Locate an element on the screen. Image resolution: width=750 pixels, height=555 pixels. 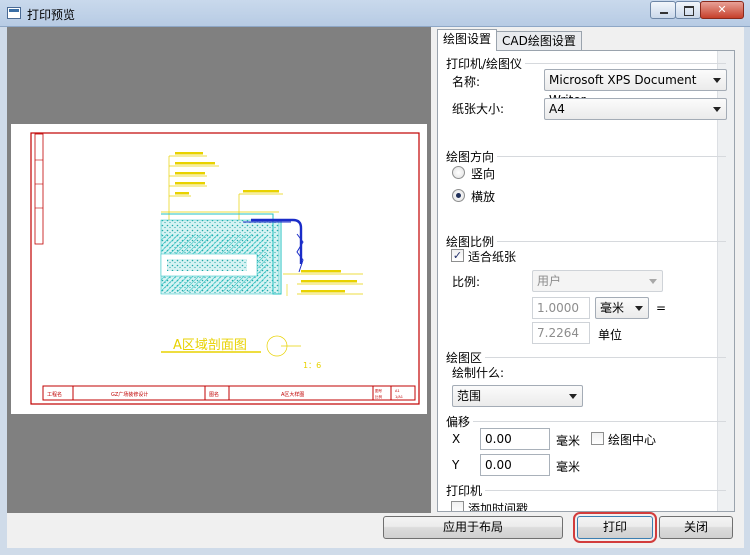
landscape-label: 横放 is located at coordinates (483, 197).